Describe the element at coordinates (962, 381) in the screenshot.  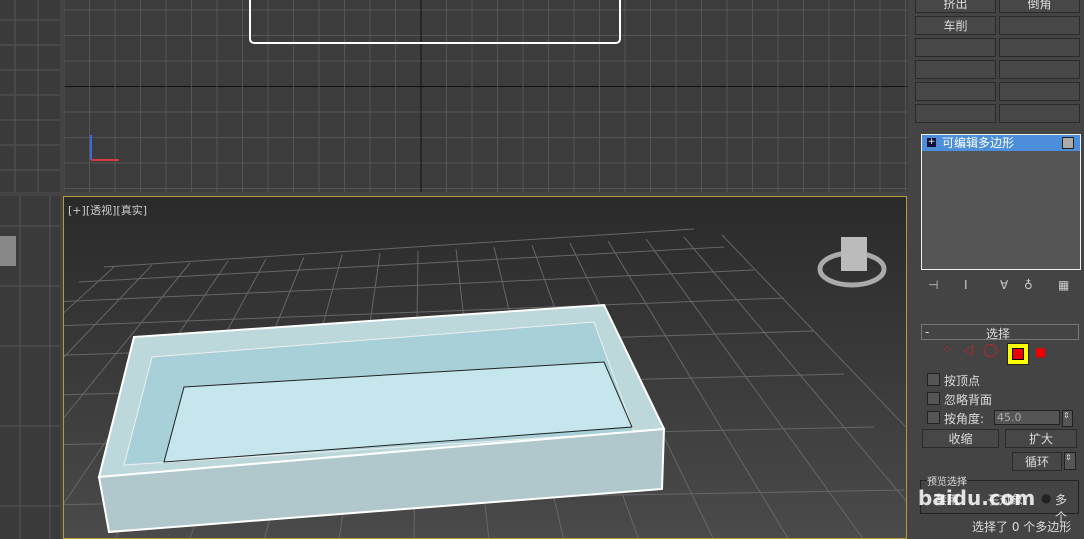
I see `by-vertex-label: 按顶点` at that location.